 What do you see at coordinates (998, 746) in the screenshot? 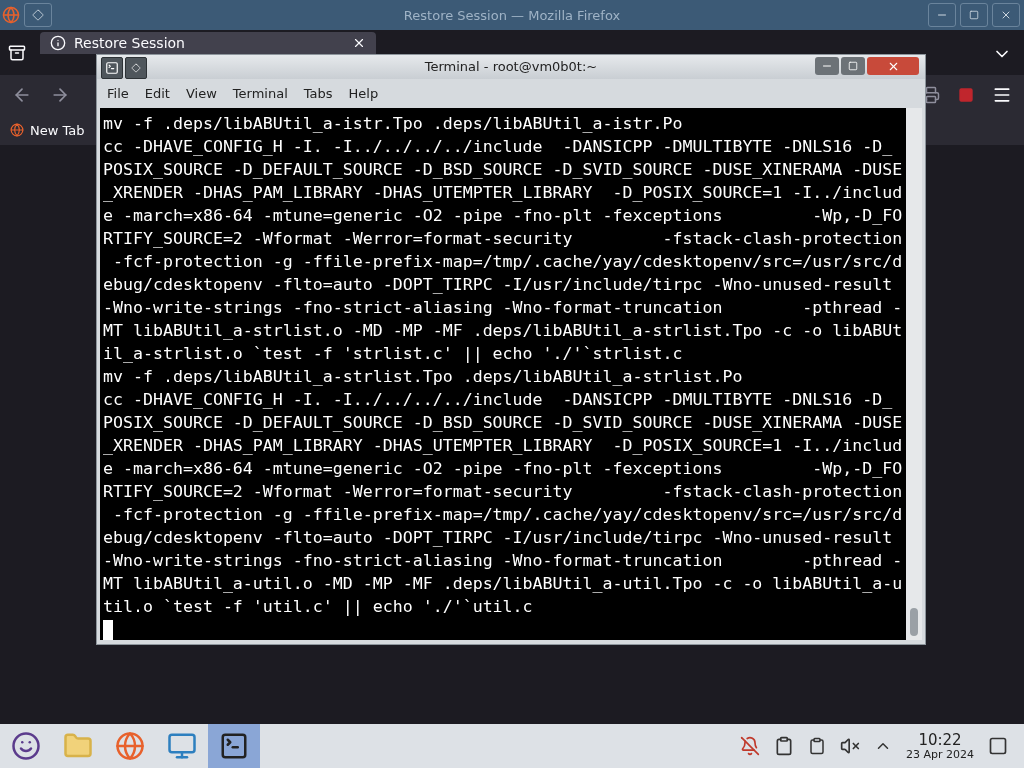
I see `show-desktop-icon` at bounding box center [998, 746].